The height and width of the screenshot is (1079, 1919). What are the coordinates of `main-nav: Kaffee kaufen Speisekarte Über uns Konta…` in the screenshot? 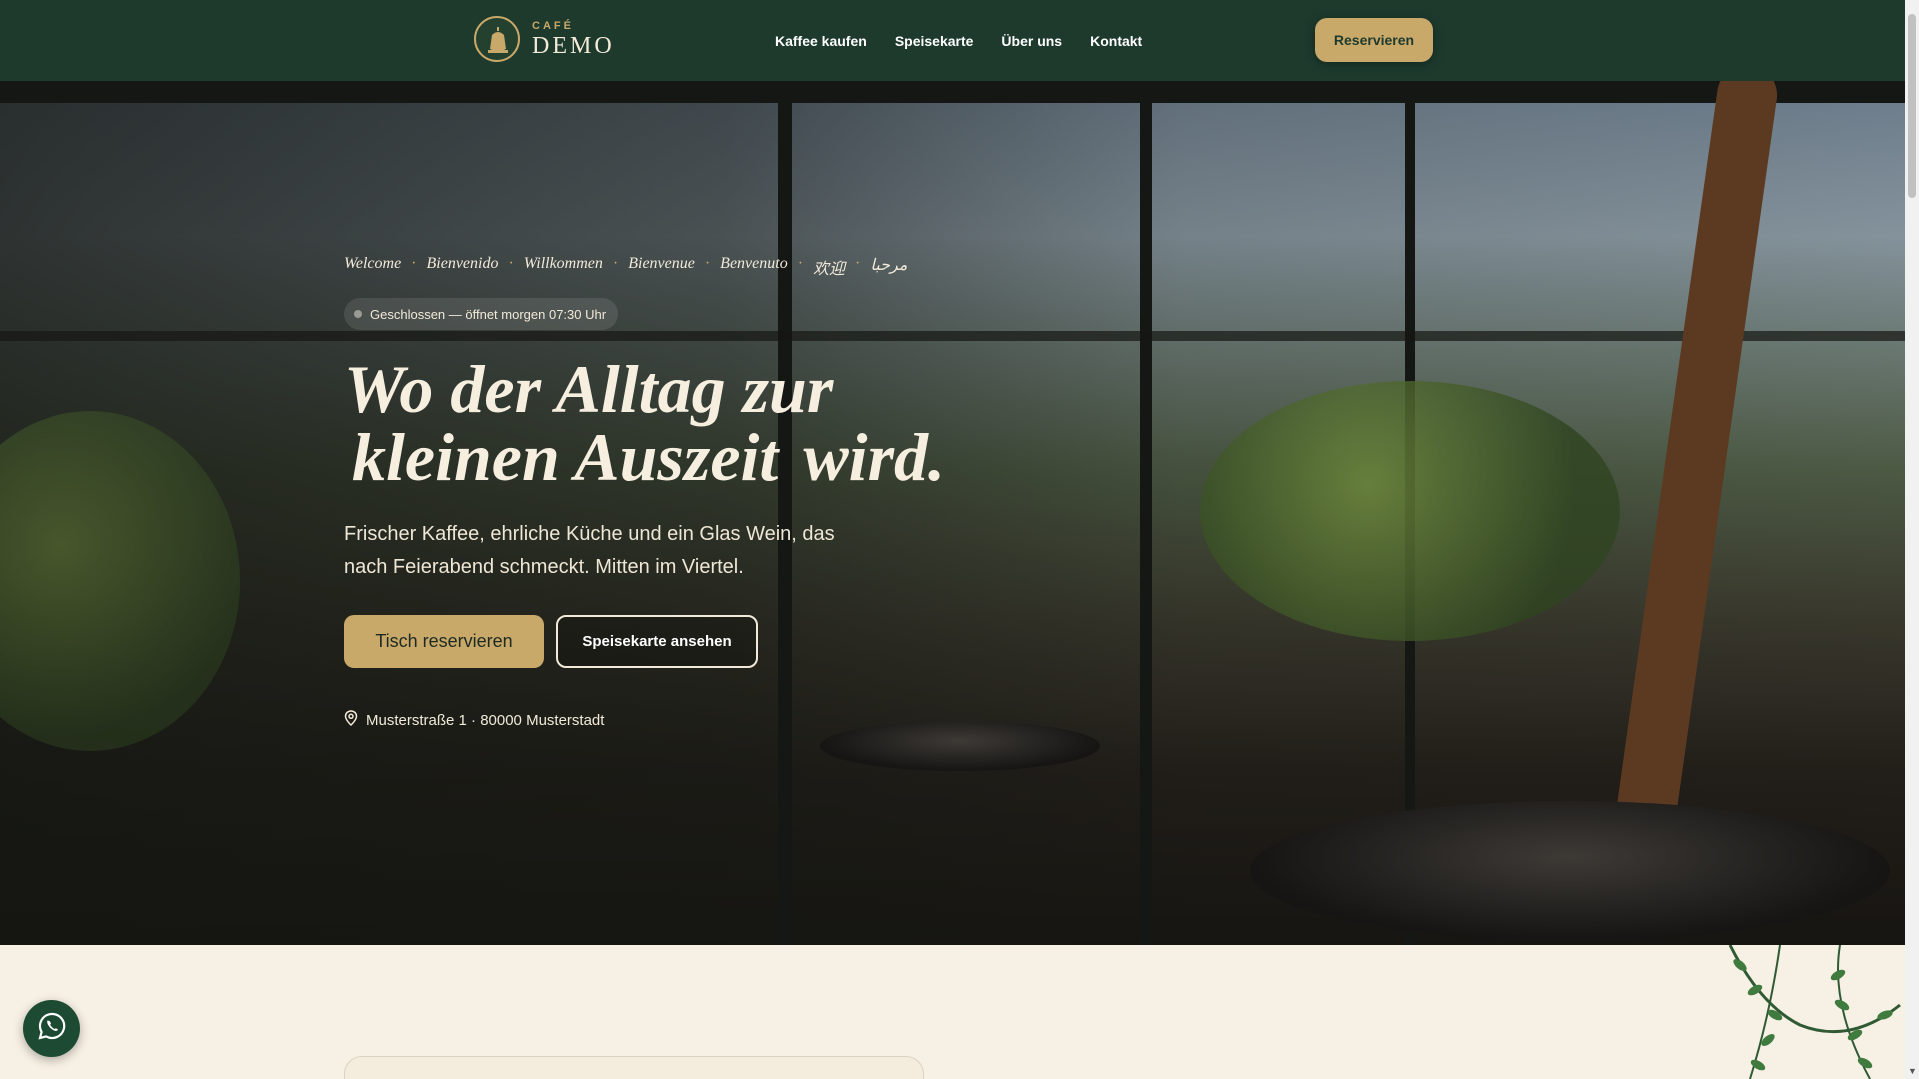 It's located at (958, 40).